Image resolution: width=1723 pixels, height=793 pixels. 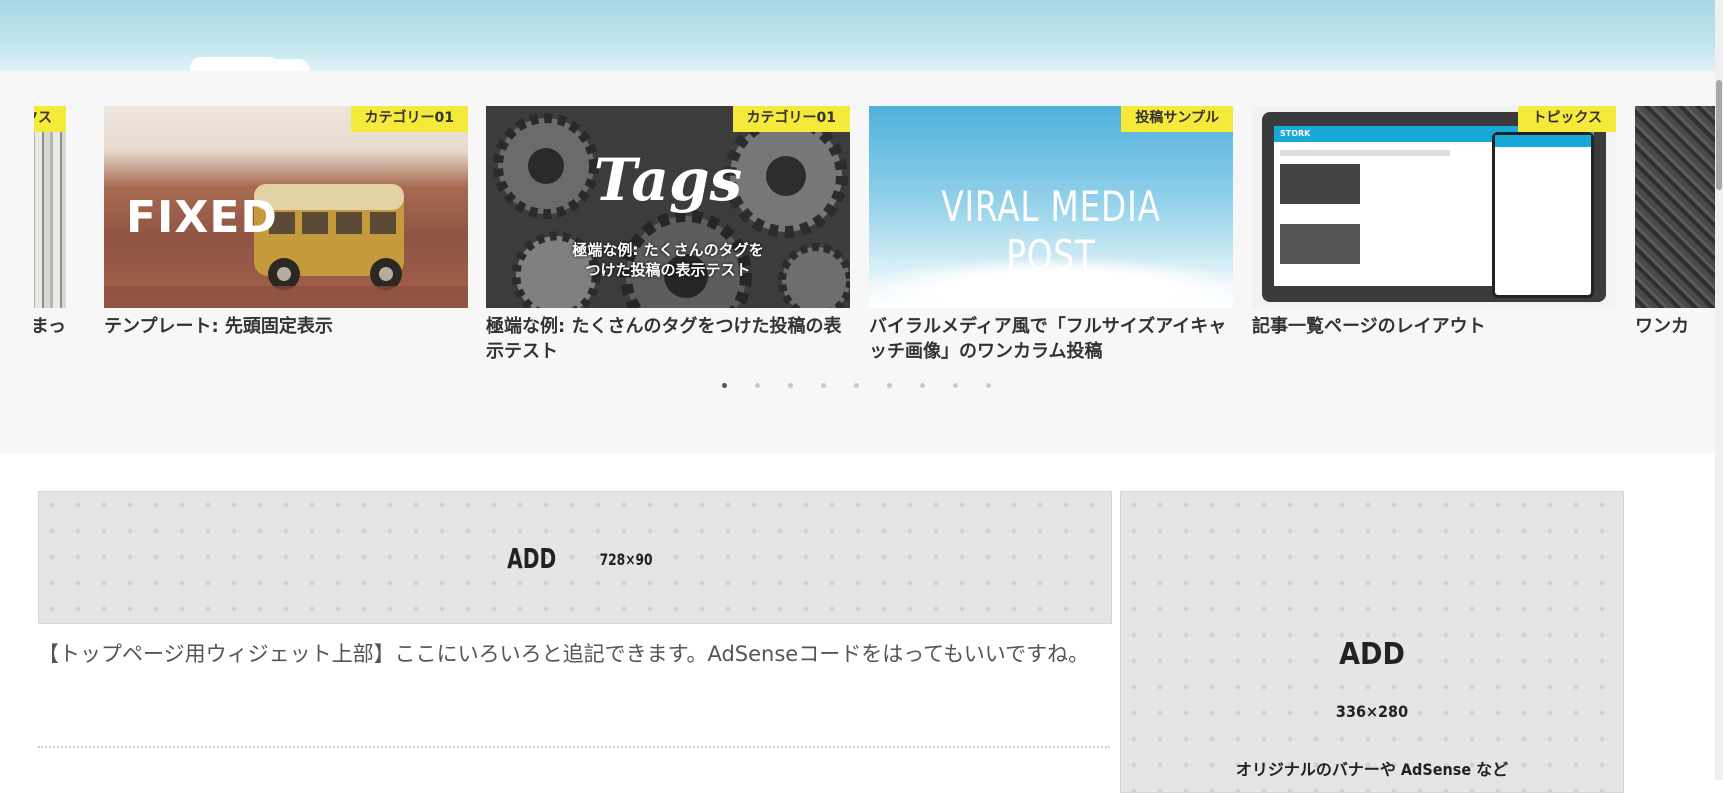 What do you see at coordinates (1434, 326) in the screenshot?
I see `card-title: 記事一覧ページのレイアウト` at bounding box center [1434, 326].